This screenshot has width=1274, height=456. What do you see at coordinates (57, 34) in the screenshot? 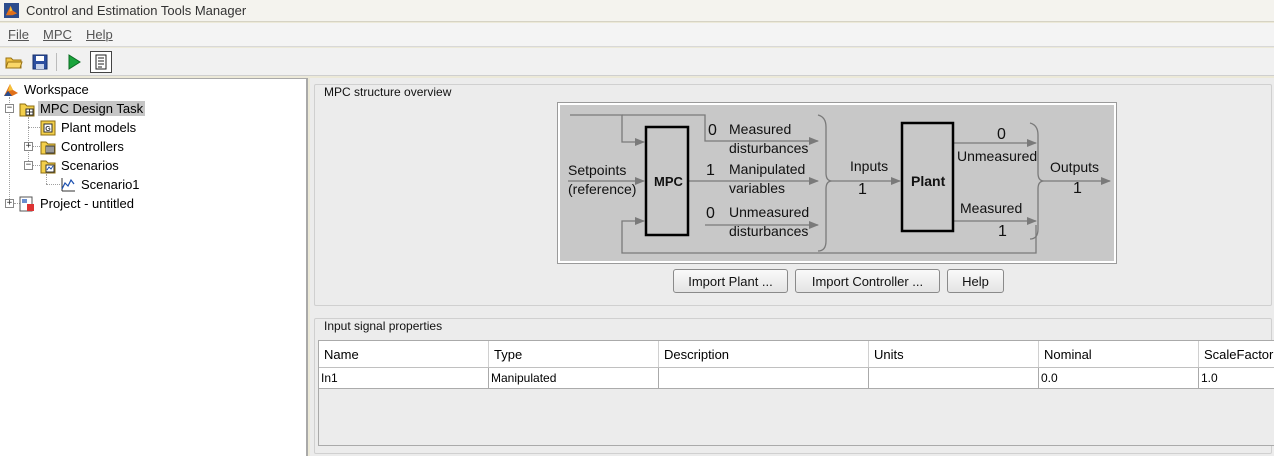
I see `menu-mpc: MPC` at bounding box center [57, 34].